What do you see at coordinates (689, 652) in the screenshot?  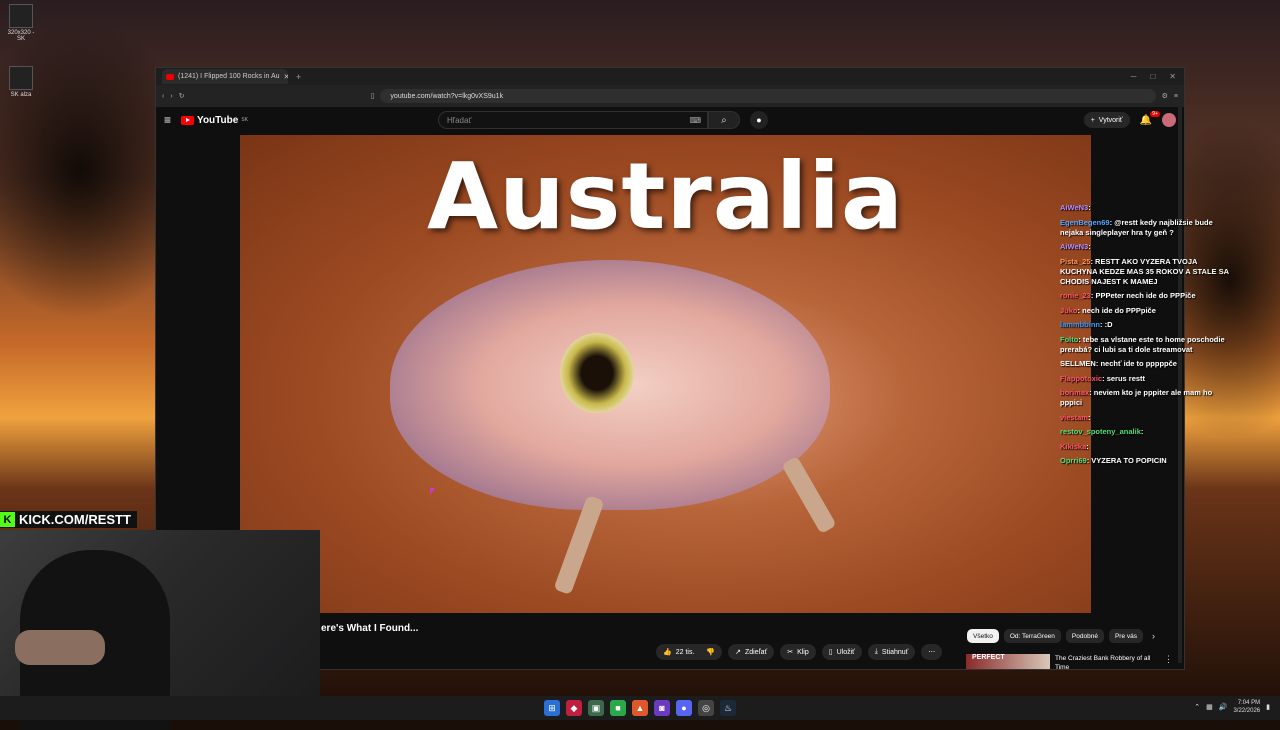 I see `like-button: 👍 22 tis. 👎` at bounding box center [689, 652].